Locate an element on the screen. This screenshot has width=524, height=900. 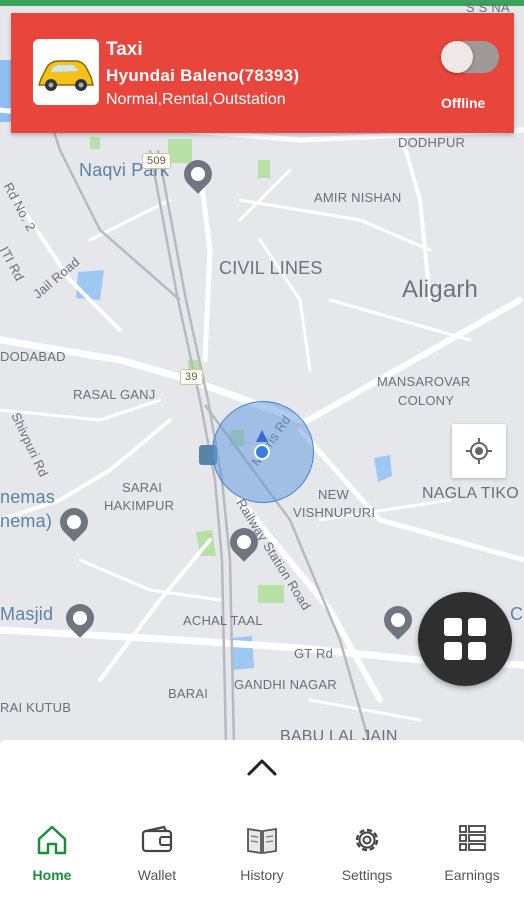
map-label: RAI KUTUB is located at coordinates (36, 707).